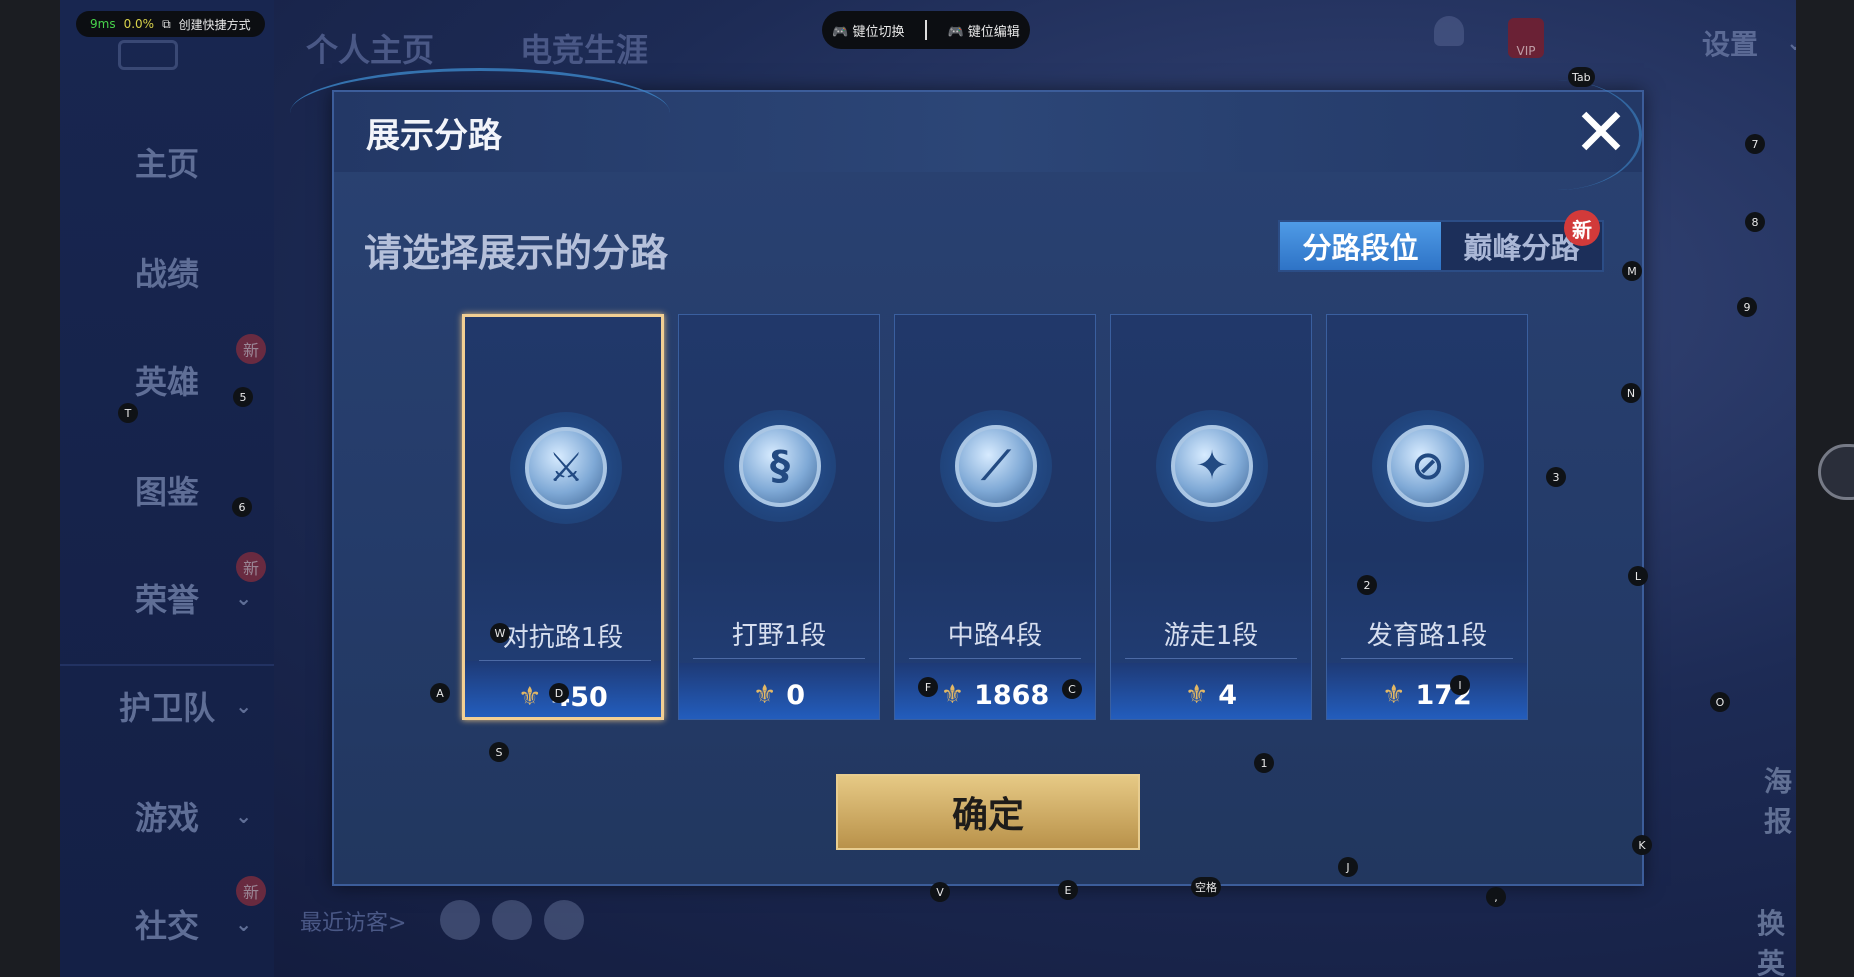  I want to click on tab-profile: 个人主页, so click(370, 48).